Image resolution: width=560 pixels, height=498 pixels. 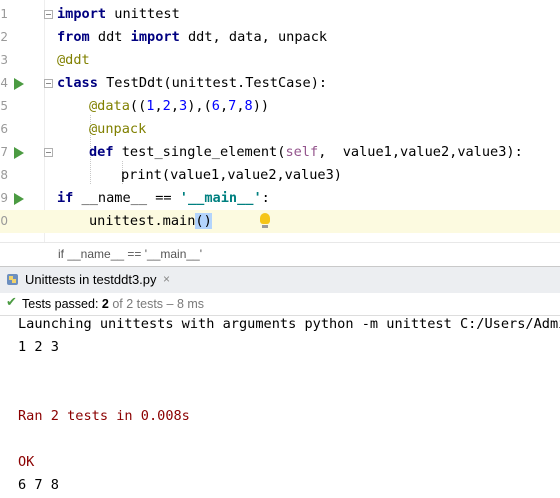 I want to click on breadcrumb-item: if __name__ == '__main__', so click(x=130, y=254).